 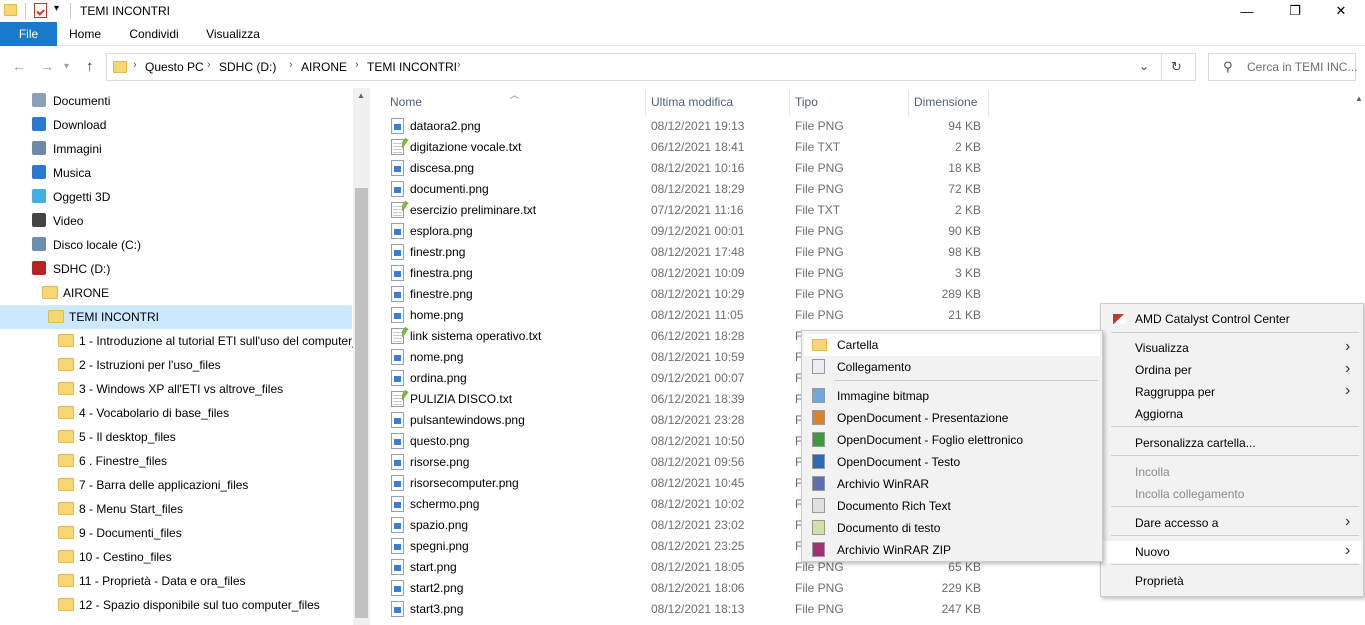 I want to click on context-menu-item: AMD Catalyst Control Center, so click(x=1232, y=319).